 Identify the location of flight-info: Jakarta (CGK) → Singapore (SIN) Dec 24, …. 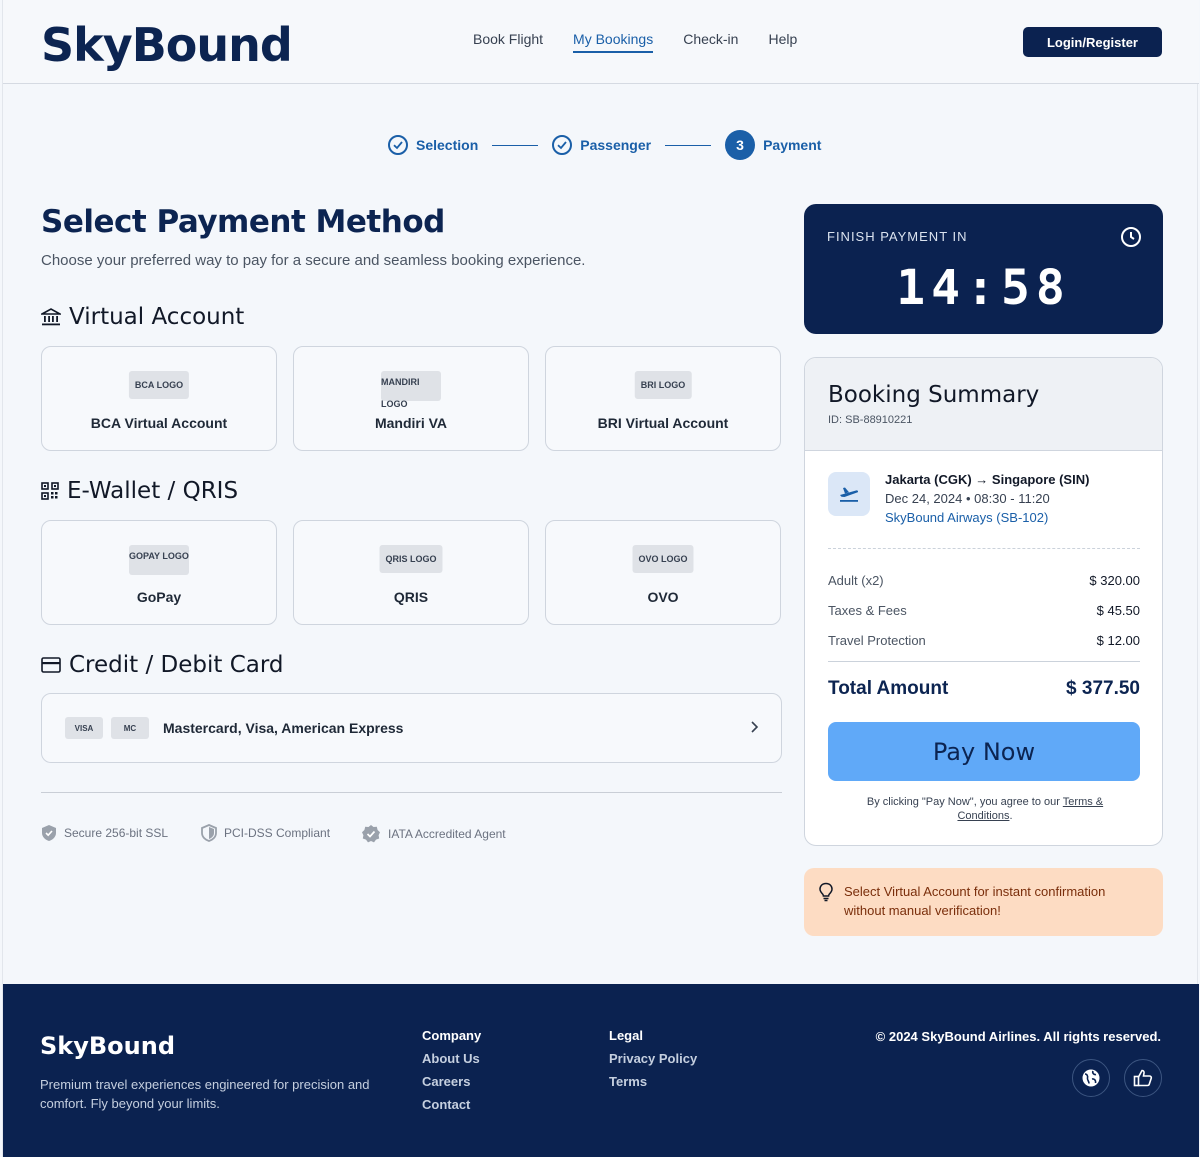
(958, 498).